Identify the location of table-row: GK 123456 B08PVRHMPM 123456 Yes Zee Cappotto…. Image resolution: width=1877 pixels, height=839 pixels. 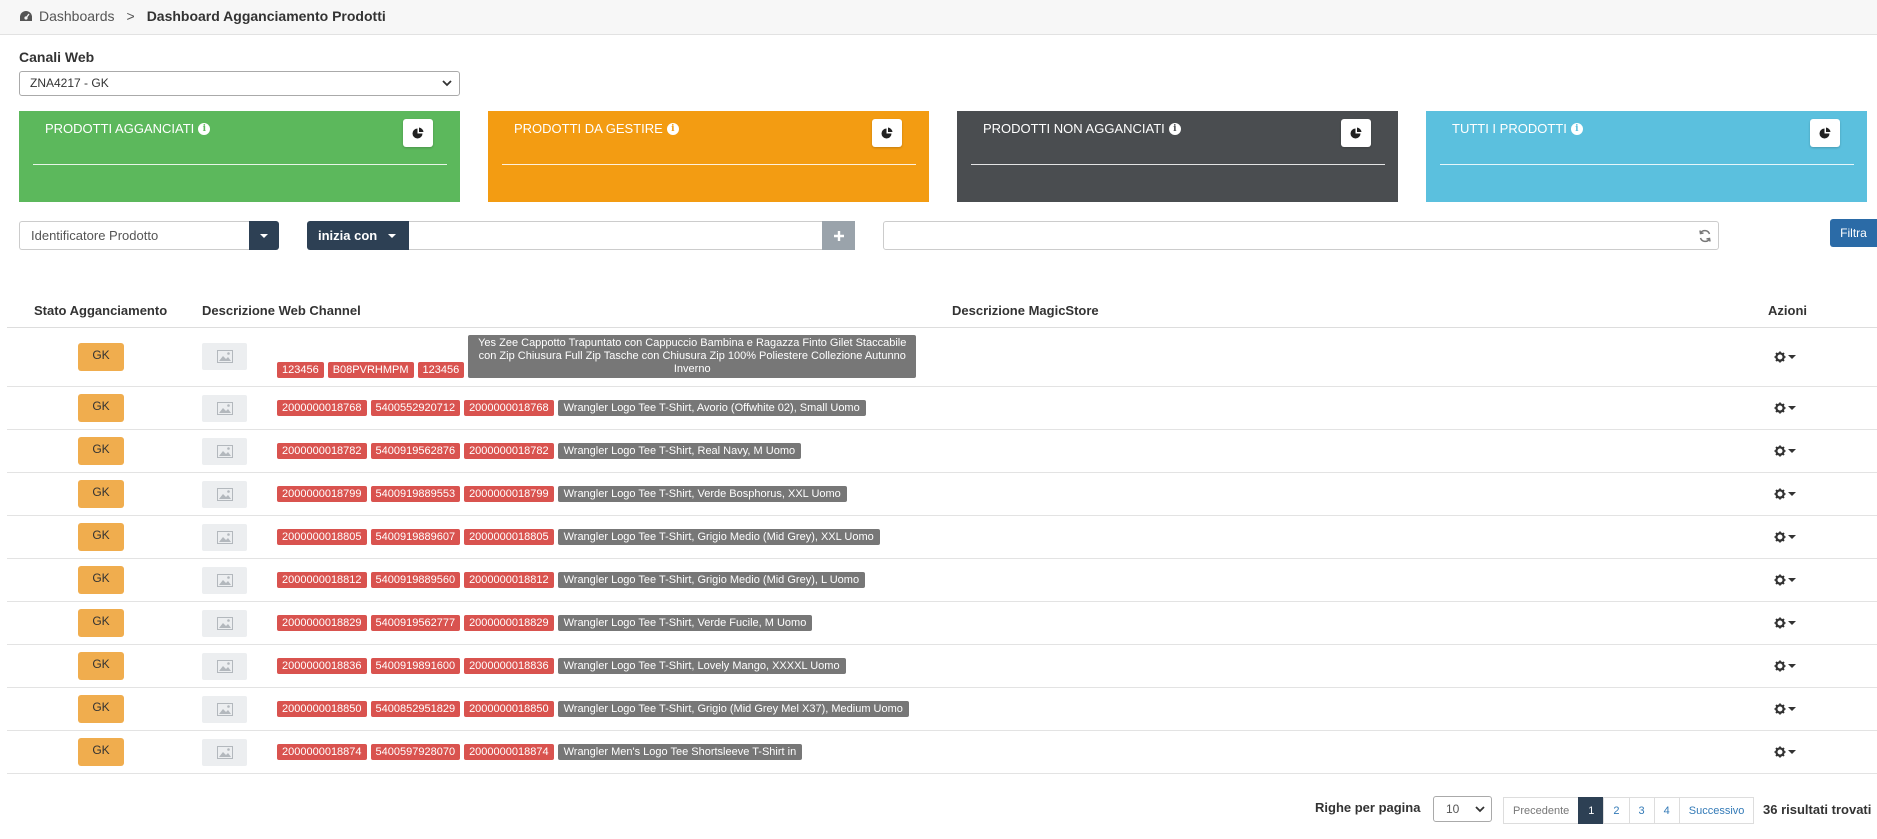
(942, 357).